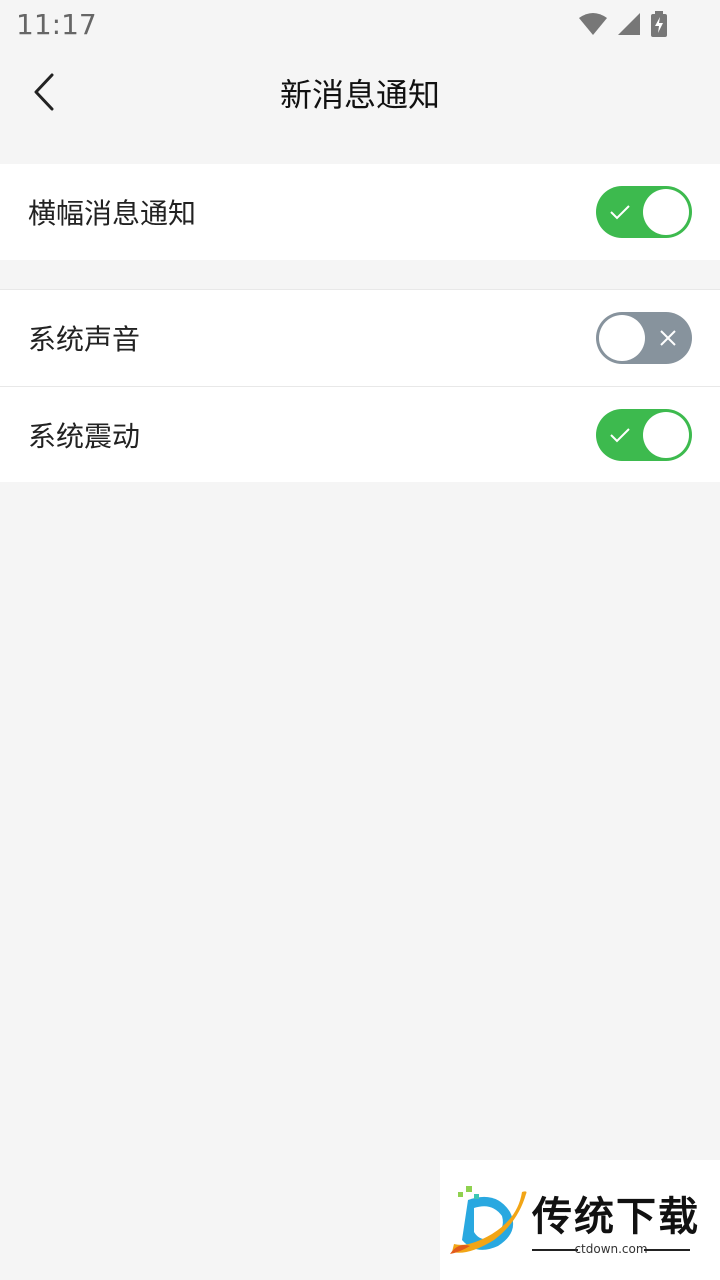 The image size is (720, 1280). I want to click on setting-row-banner-notification: 横幅消息通知, so click(360, 212).